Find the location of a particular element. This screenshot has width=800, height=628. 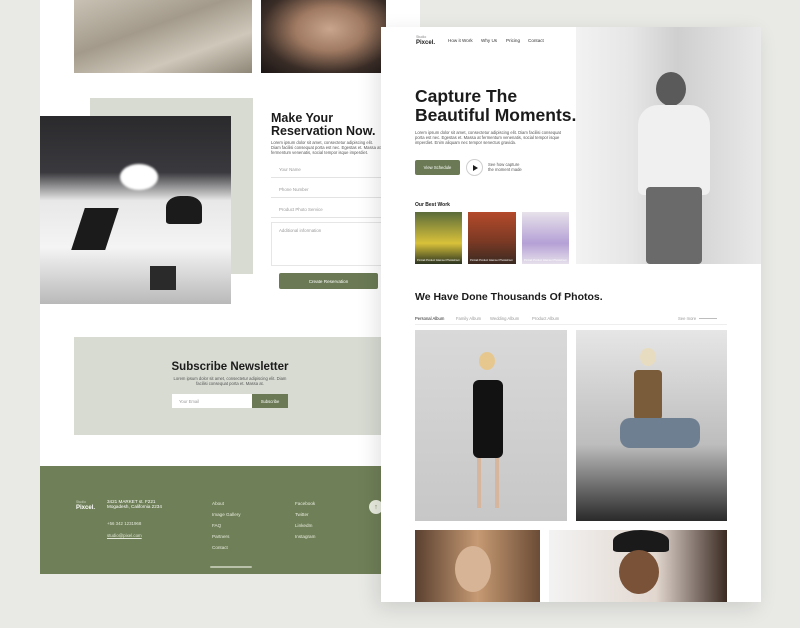

tab-personal-album: Personal Album is located at coordinates (429, 318).